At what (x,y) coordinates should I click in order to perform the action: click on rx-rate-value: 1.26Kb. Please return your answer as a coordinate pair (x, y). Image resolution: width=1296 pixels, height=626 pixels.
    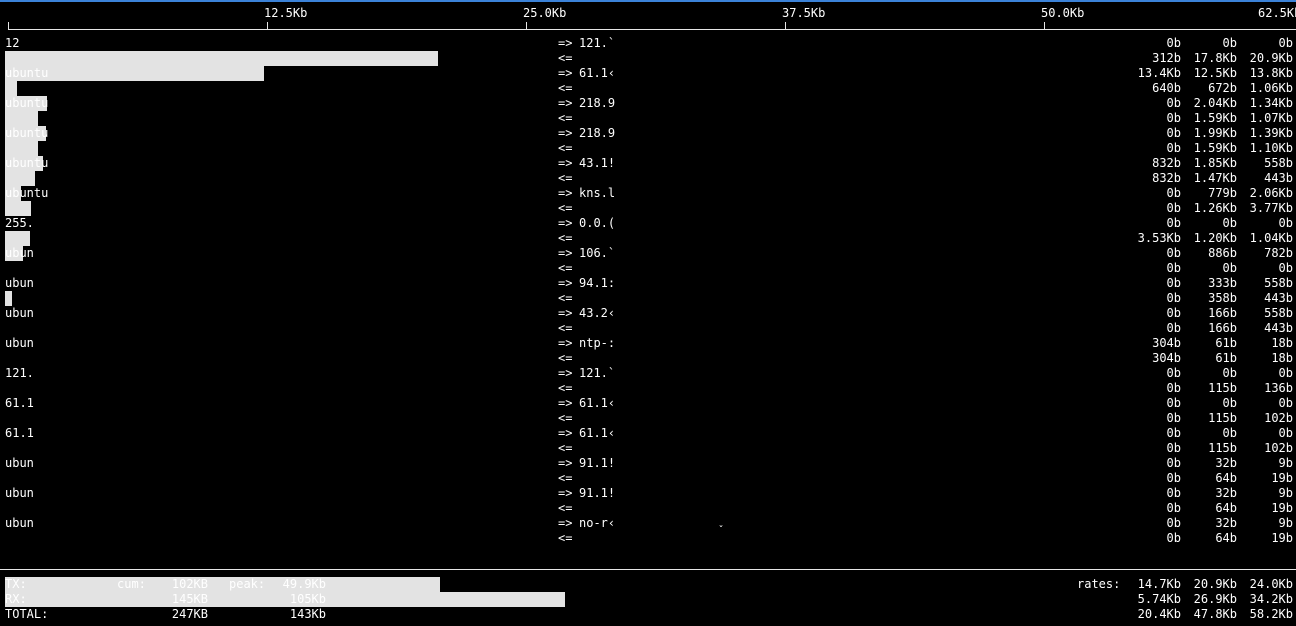
    Looking at the image, I should click on (1215, 208).